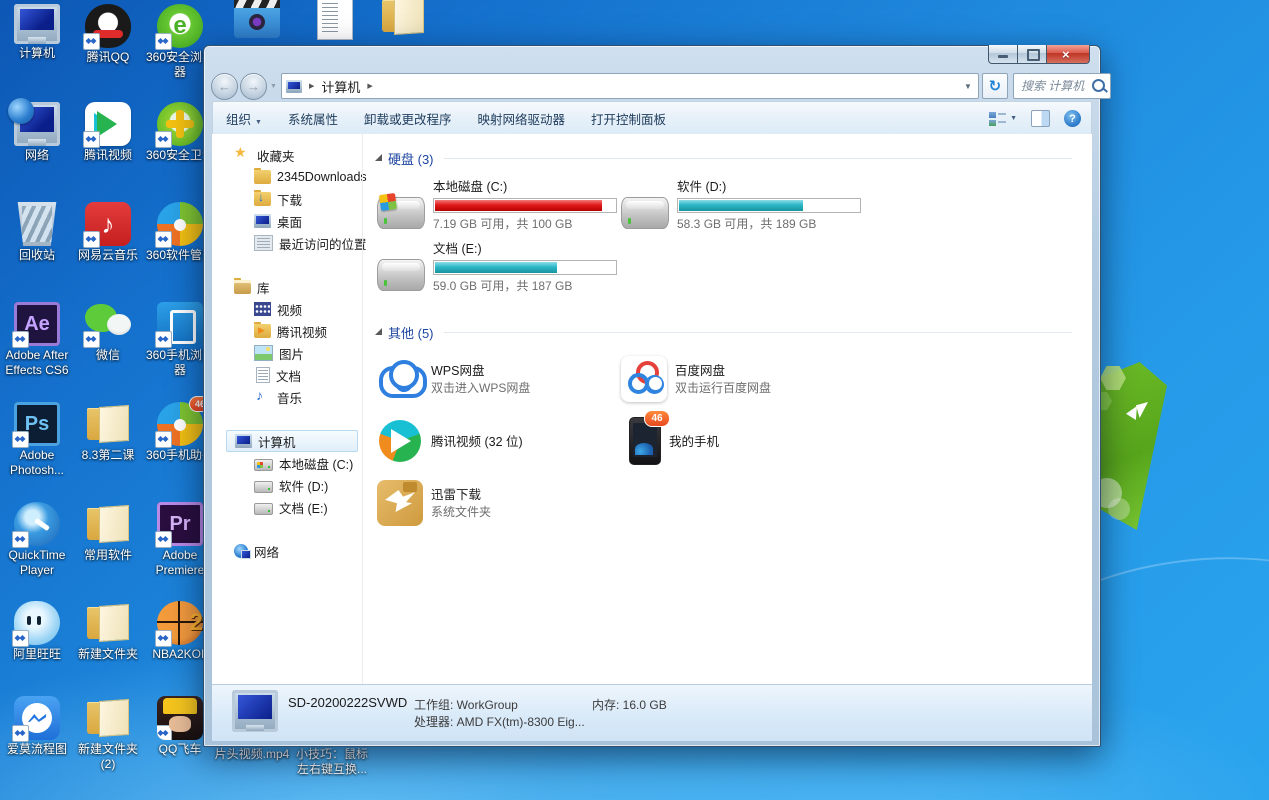 Image resolution: width=1269 pixels, height=800 pixels. I want to click on sidebar-item-腾讯视频: 腾讯视频, so click(287, 331).